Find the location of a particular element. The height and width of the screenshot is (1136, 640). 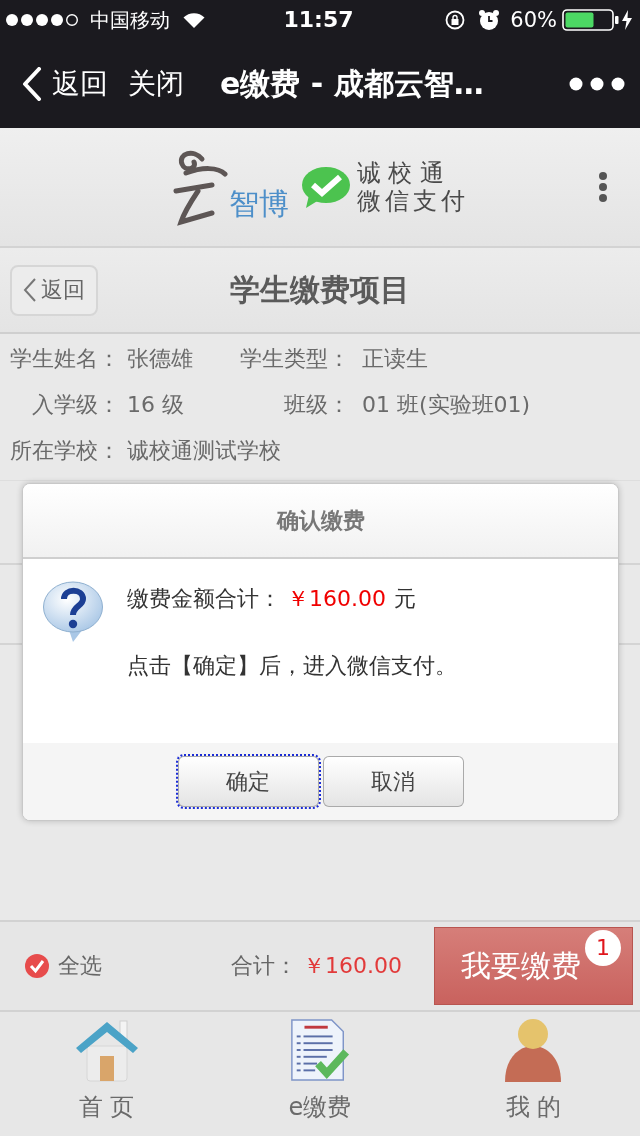

house-icon is located at coordinates (106, 1050).